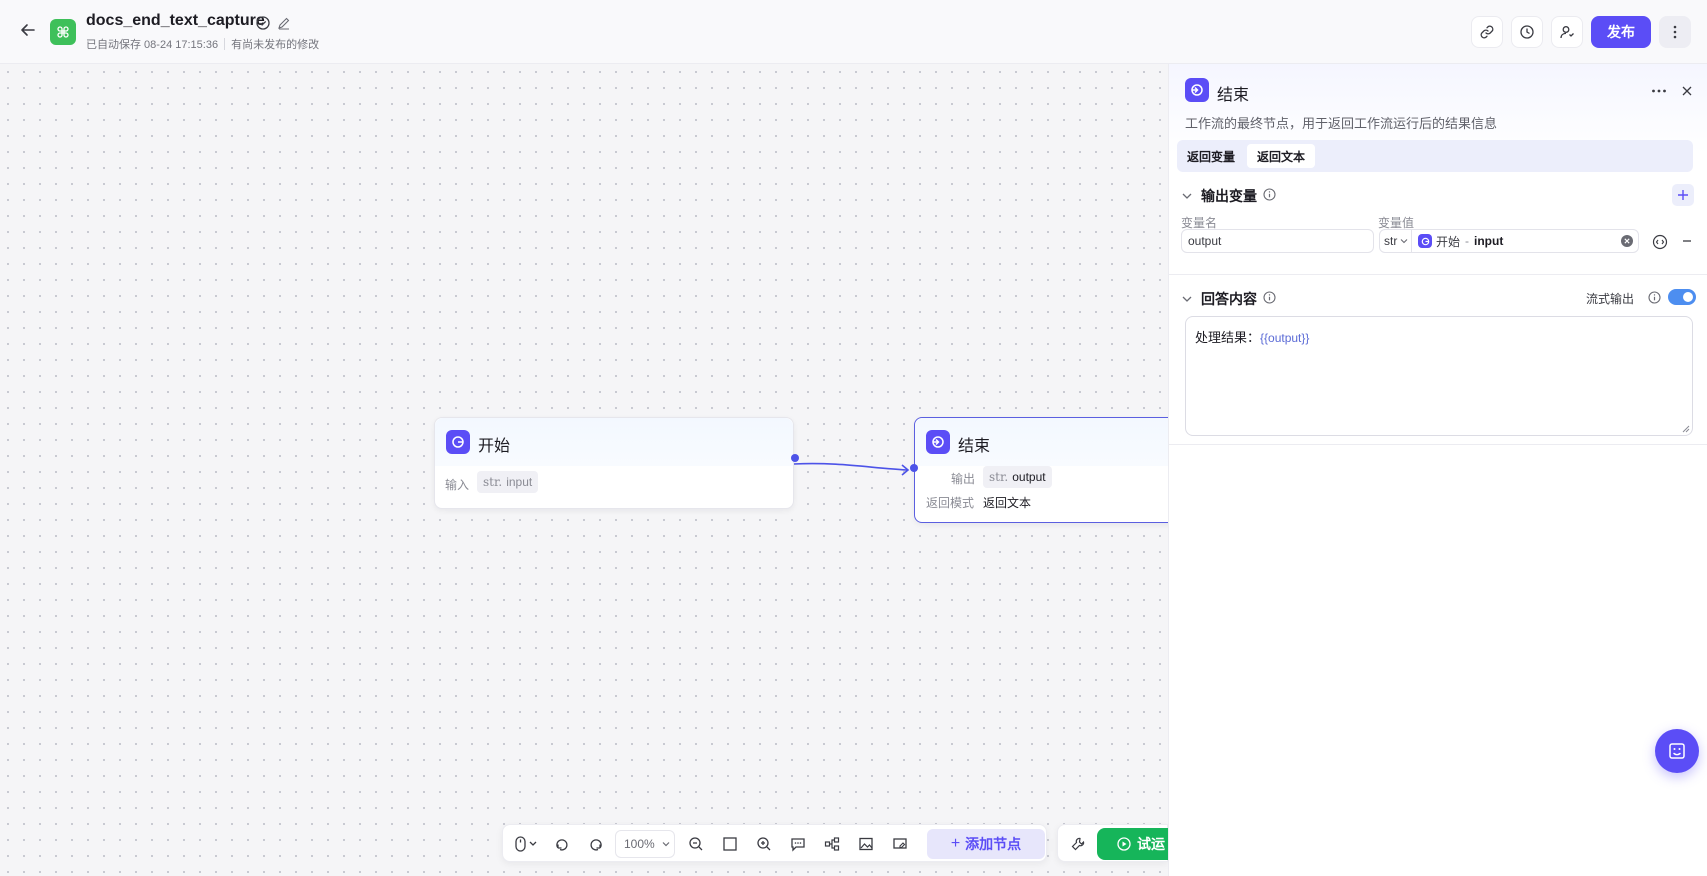  I want to click on mode-value: 返回文本, so click(1007, 503).